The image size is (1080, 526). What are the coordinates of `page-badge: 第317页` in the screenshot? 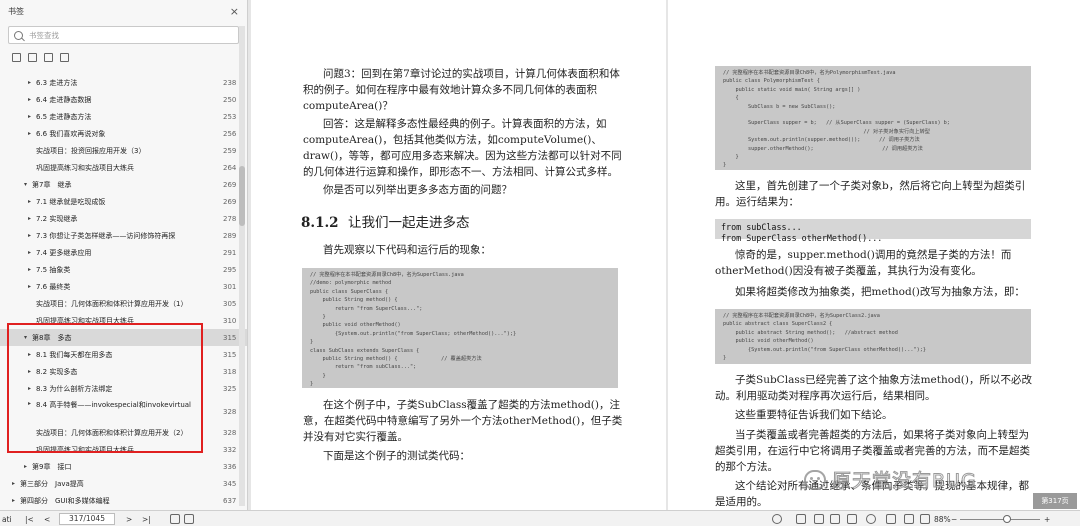 It's located at (1055, 501).